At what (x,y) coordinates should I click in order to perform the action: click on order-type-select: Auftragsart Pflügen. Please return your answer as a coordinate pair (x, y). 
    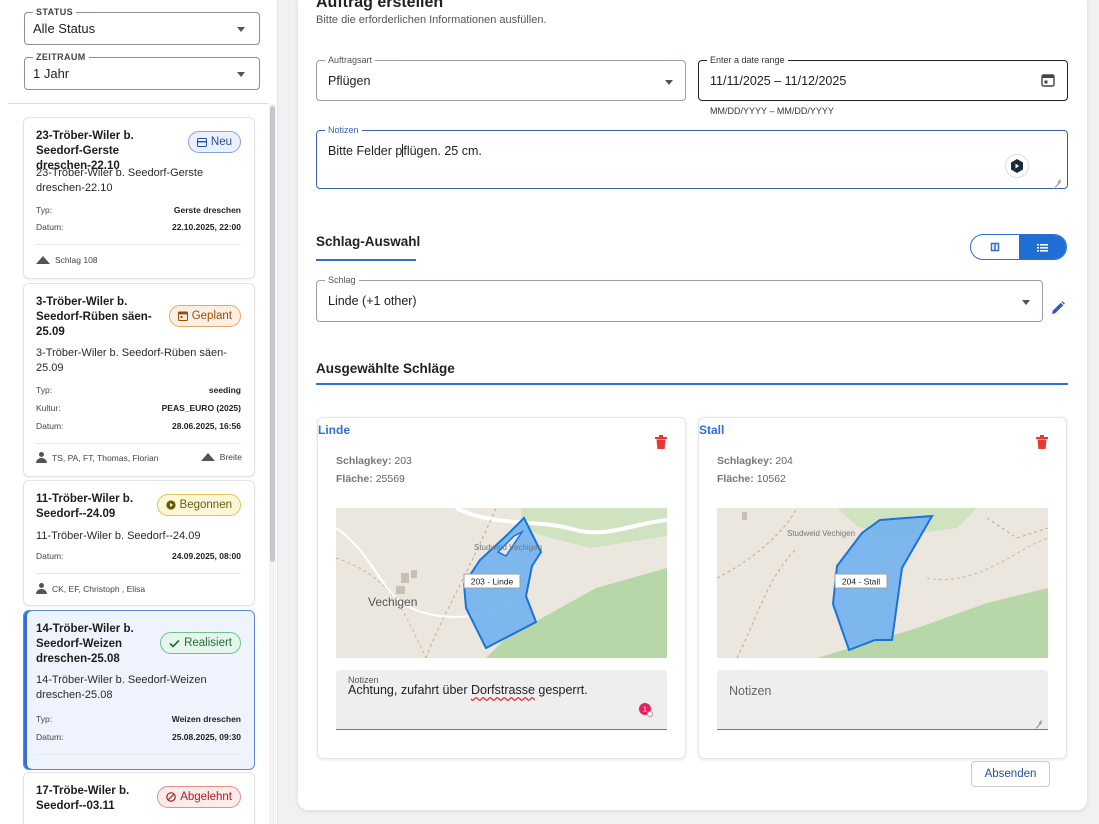
    Looking at the image, I should click on (501, 77).